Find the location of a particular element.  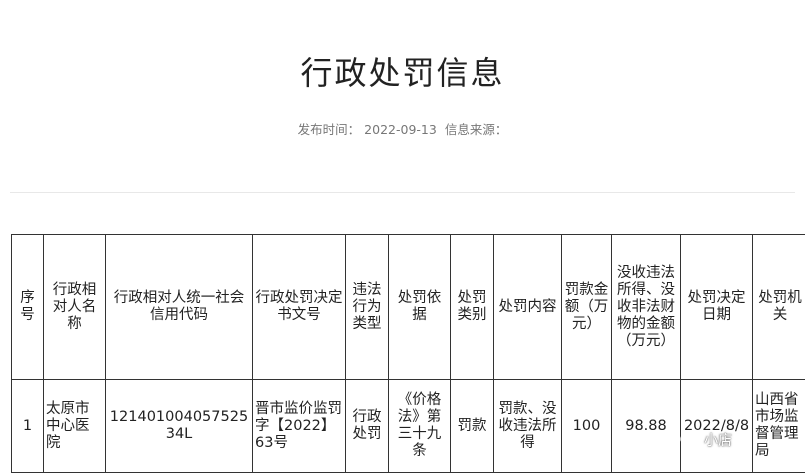

divider is located at coordinates (402, 192).